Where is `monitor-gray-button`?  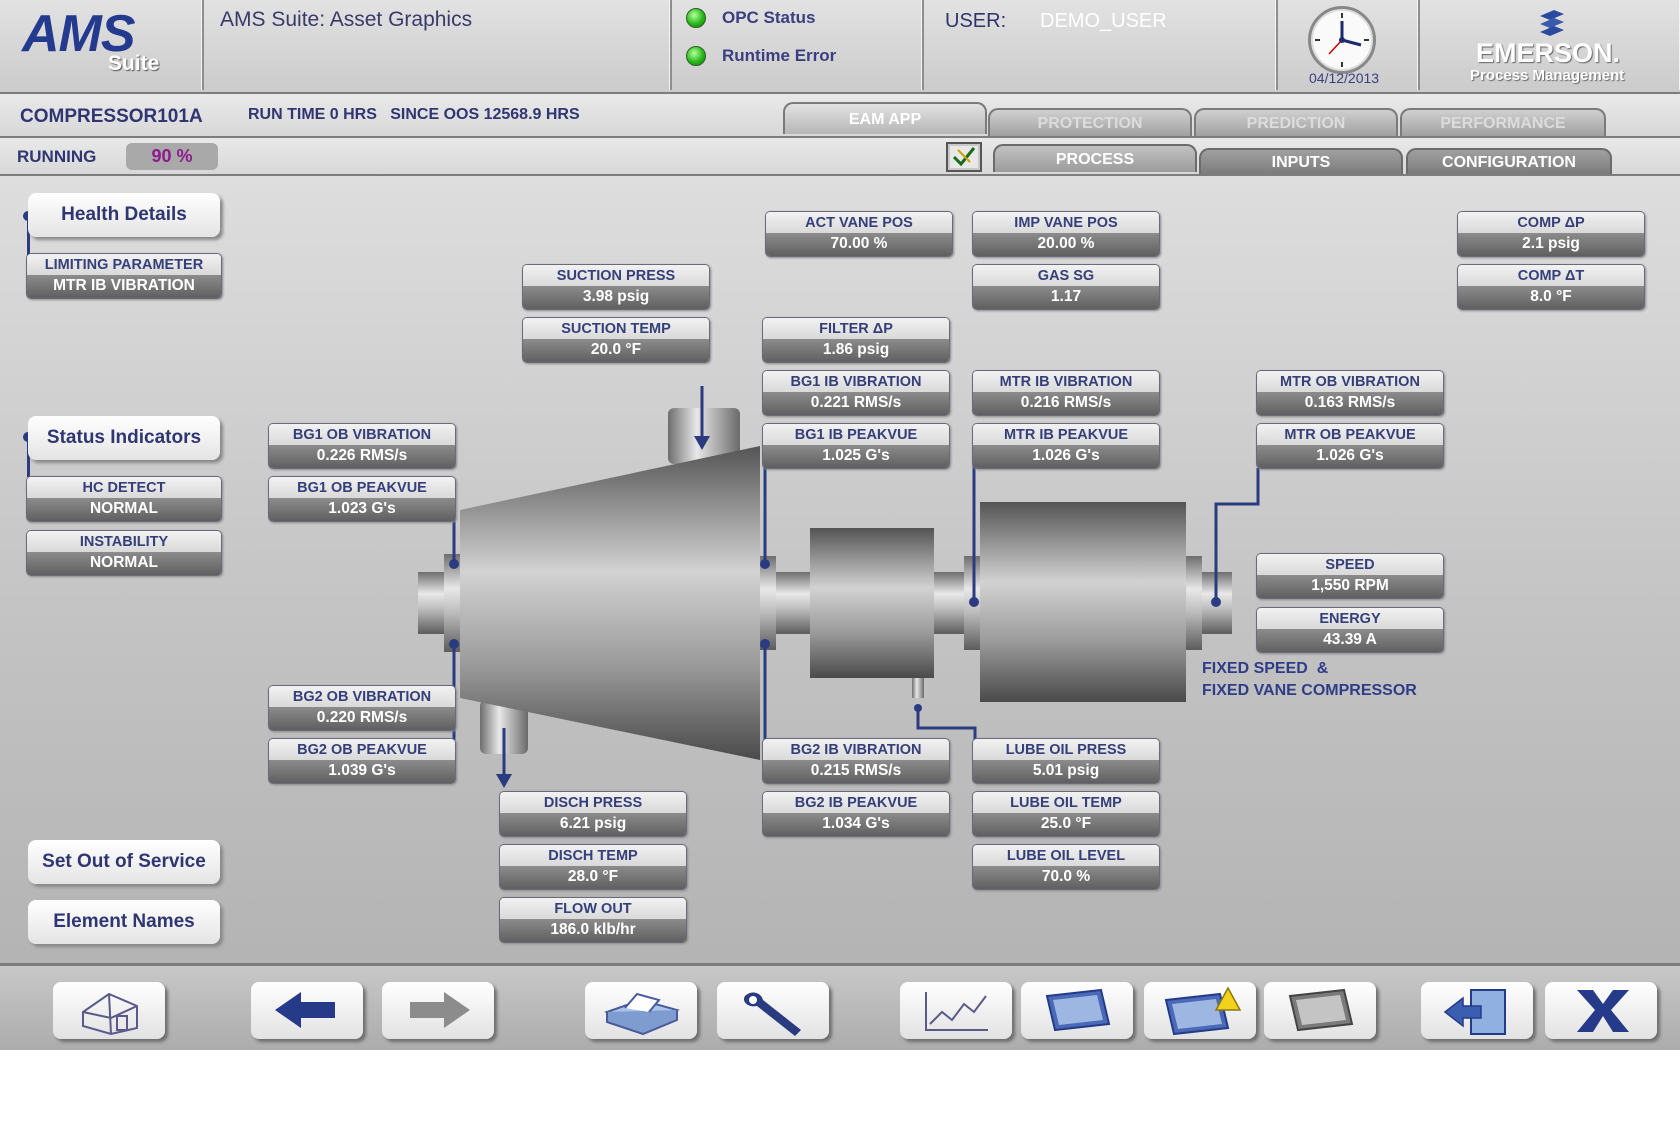
monitor-gray-button is located at coordinates (1320, 1010).